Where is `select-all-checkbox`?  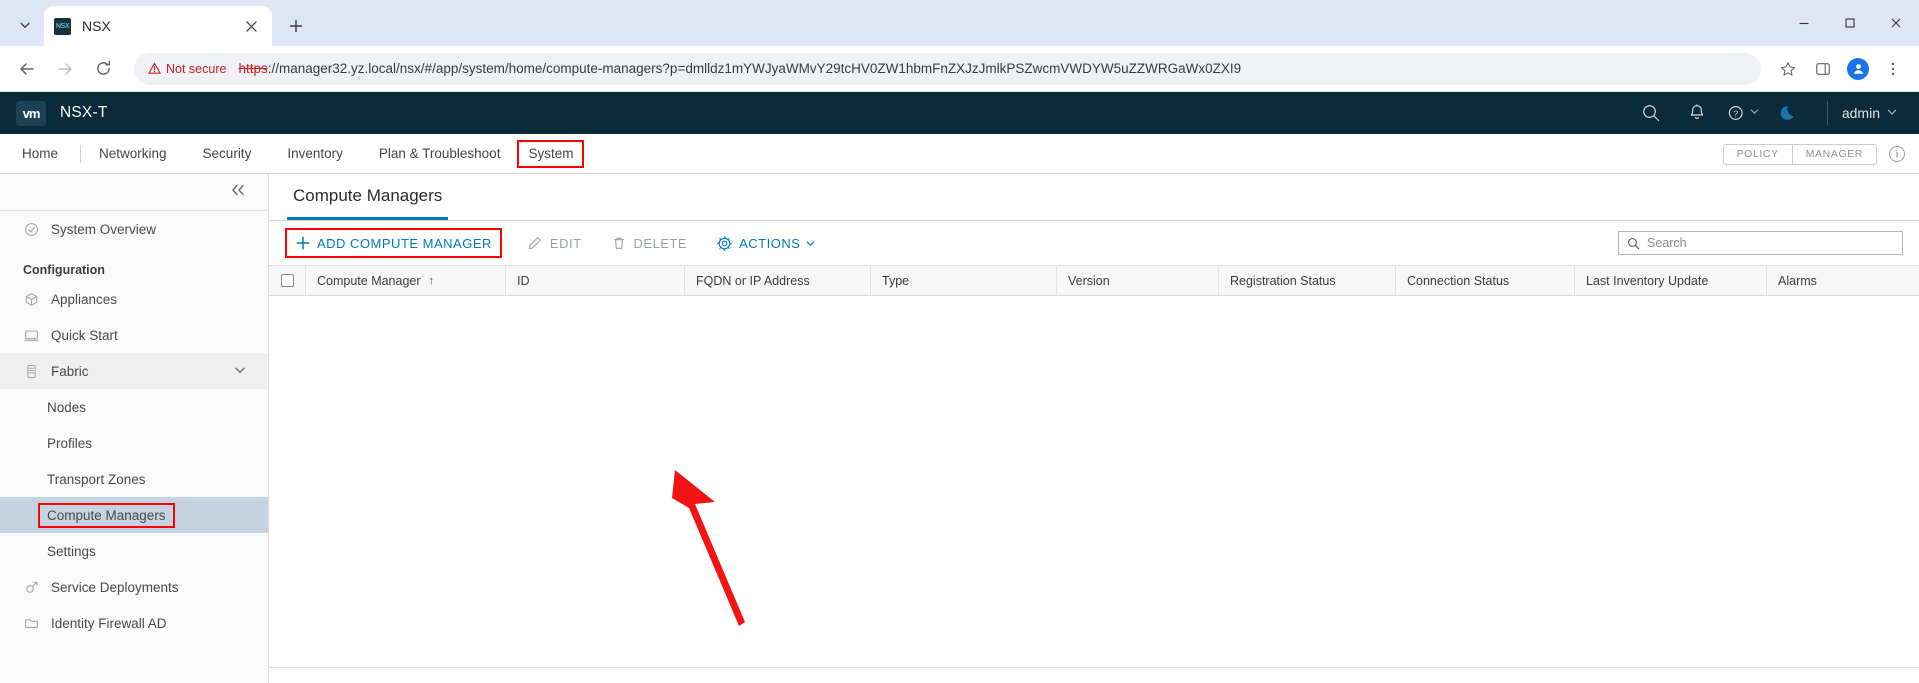
select-all-checkbox is located at coordinates (287, 280).